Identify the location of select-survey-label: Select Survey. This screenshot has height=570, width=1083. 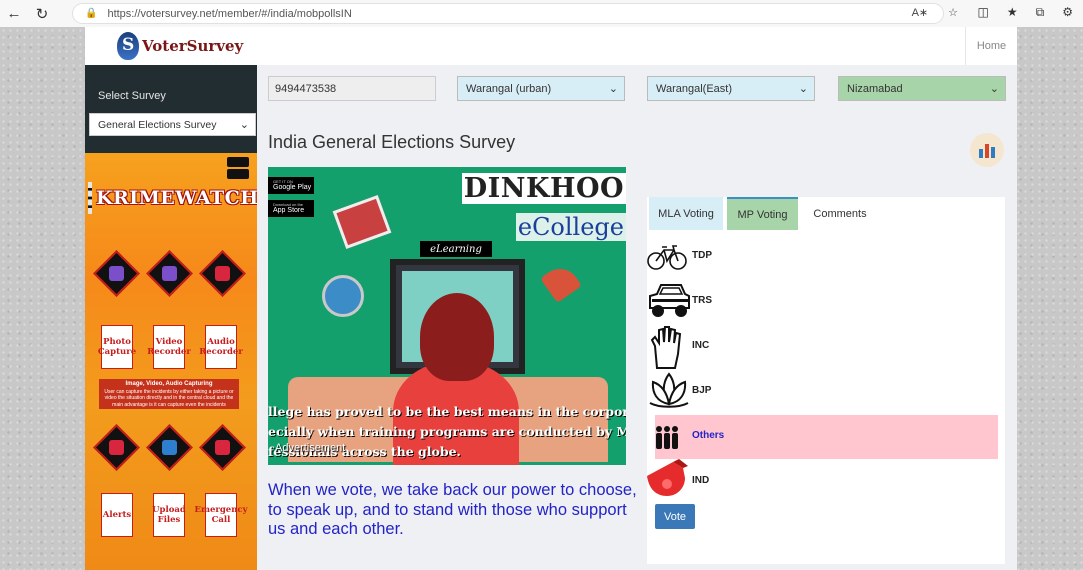
(132, 96).